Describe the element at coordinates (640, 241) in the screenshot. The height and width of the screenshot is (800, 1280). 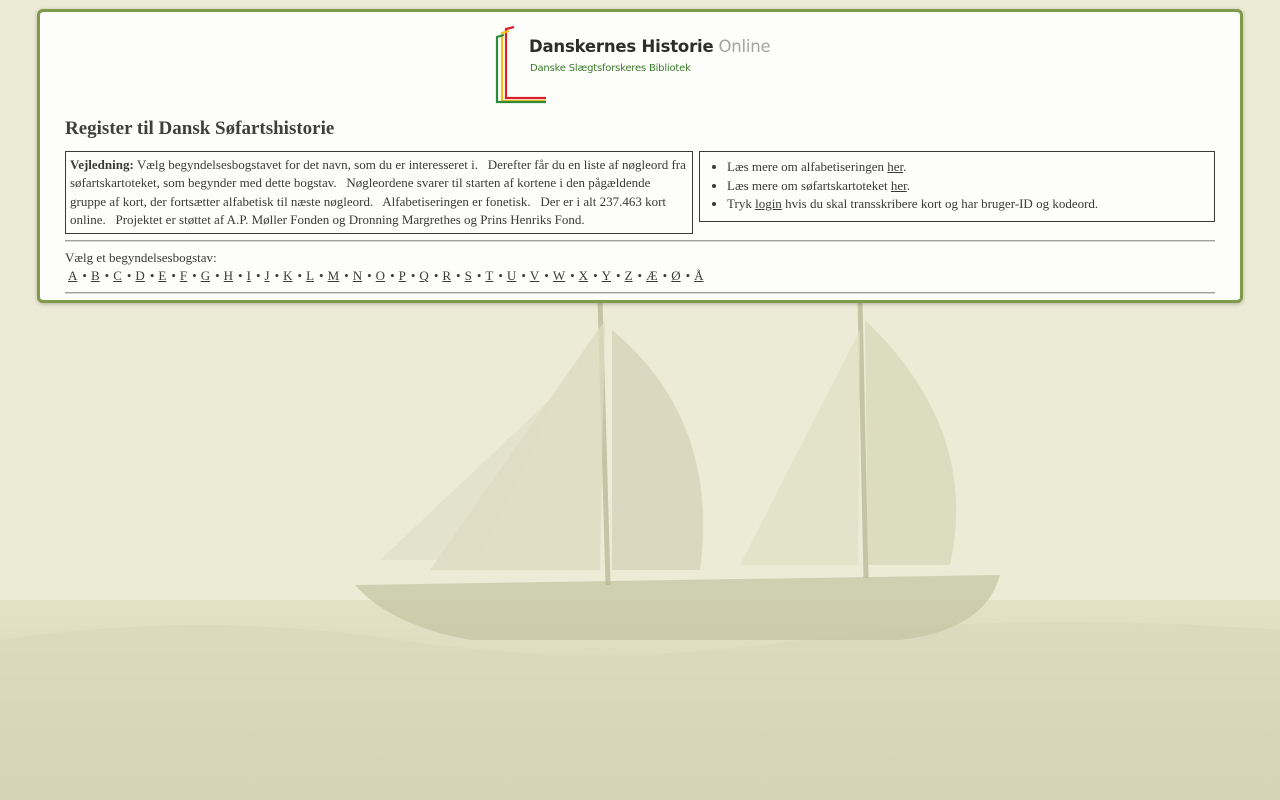
I see `divider-top` at that location.